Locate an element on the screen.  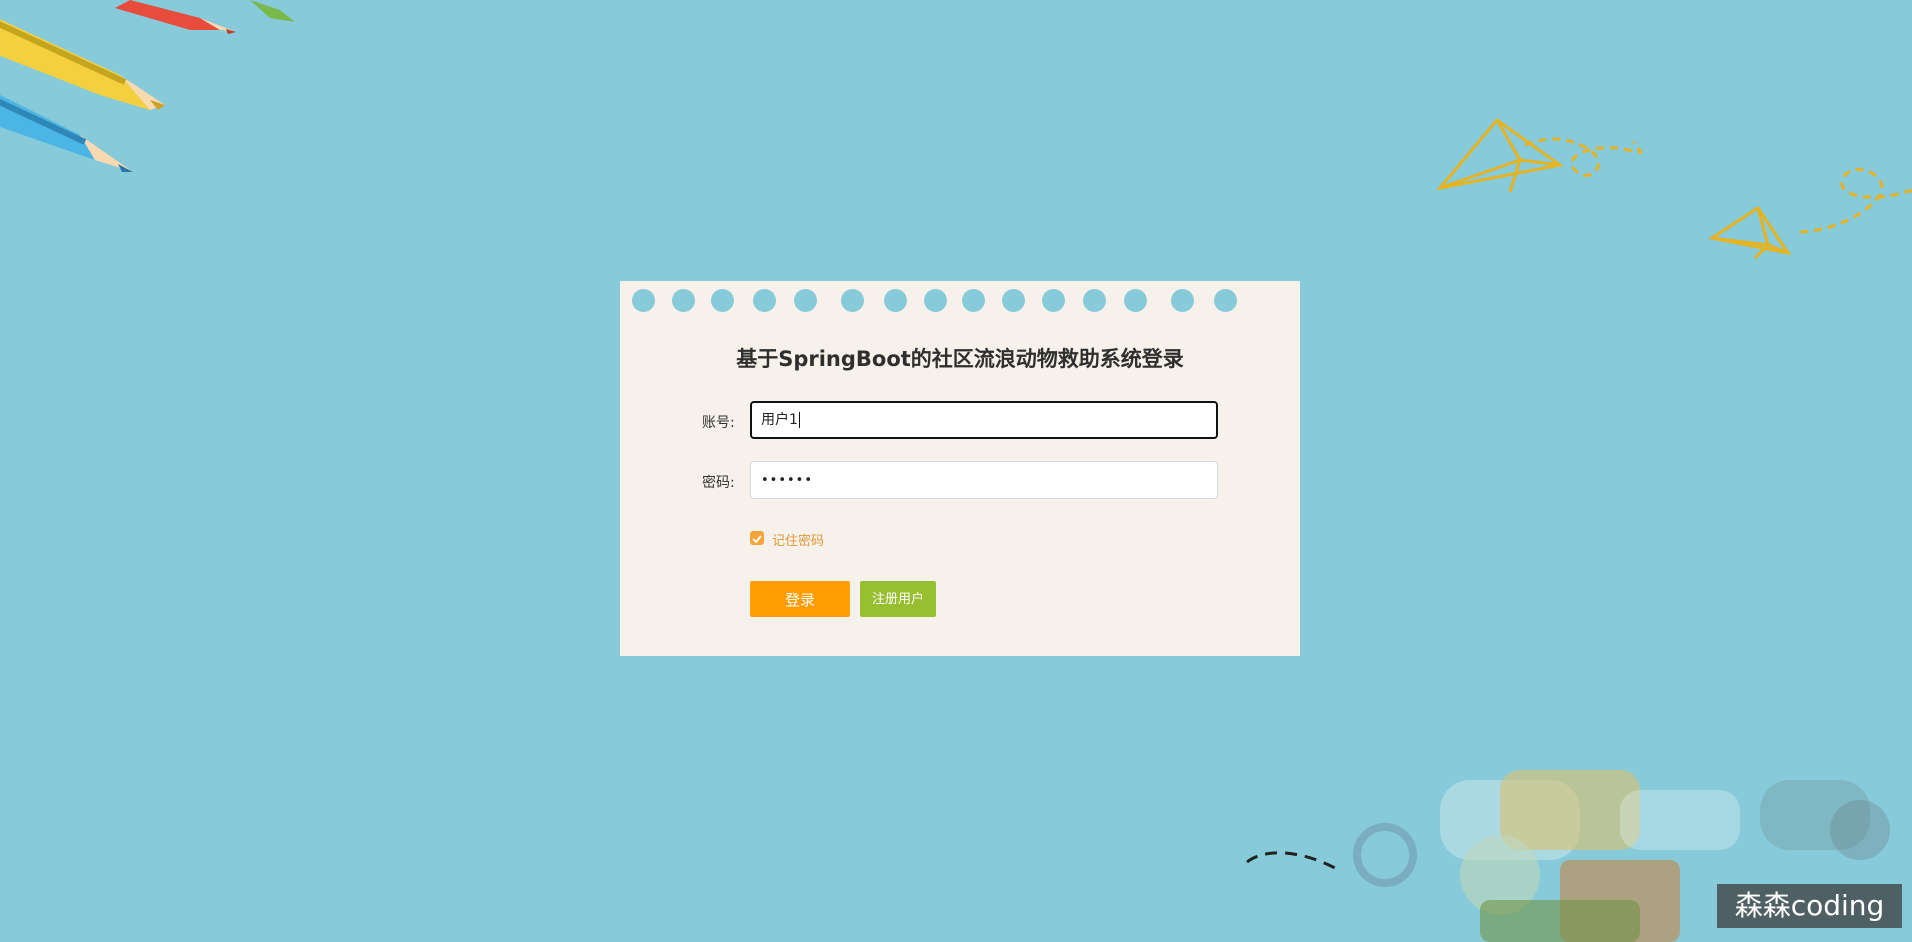
account-input: 用户1 is located at coordinates (984, 420).